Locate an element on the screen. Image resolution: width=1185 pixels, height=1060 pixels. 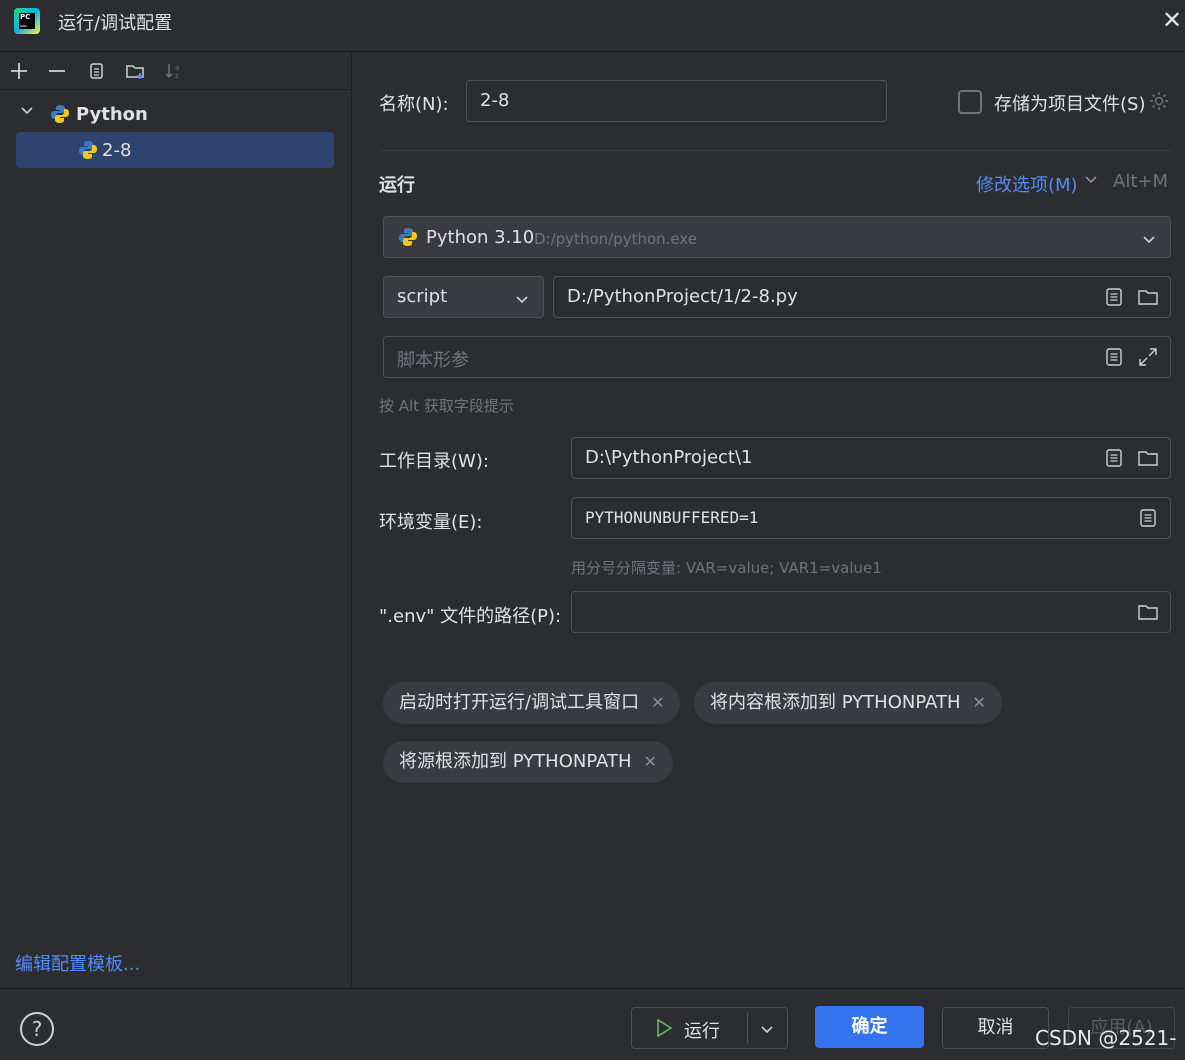
tree-item-label: 2-8 is located at coordinates (117, 150).